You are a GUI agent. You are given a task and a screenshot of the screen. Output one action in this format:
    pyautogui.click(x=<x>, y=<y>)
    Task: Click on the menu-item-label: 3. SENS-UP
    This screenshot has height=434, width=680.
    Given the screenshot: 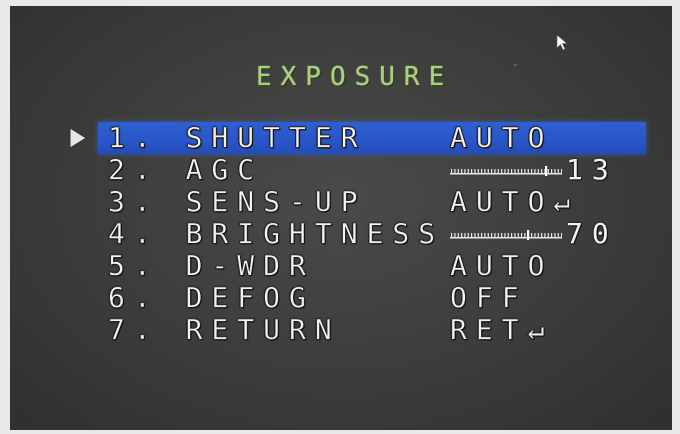 What is the action you would take?
    pyautogui.click(x=237, y=201)
    